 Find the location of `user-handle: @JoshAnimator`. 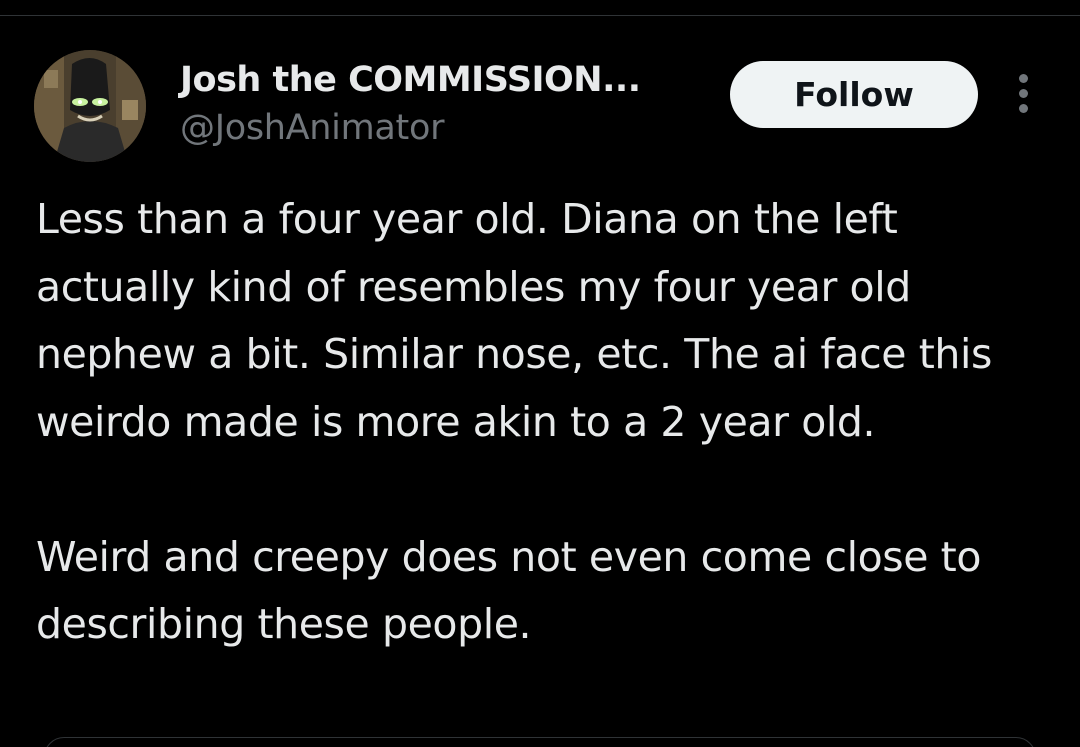

user-handle: @JoshAnimator is located at coordinates (312, 128).